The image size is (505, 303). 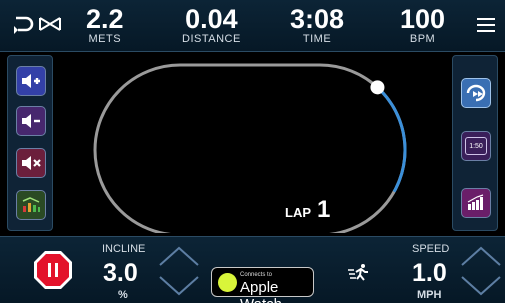 I want to click on volume-down-button, so click(x=31, y=121).